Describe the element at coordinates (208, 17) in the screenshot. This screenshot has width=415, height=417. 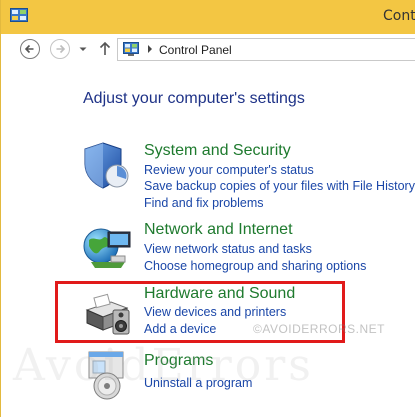
I see `title-bar: Cont` at that location.